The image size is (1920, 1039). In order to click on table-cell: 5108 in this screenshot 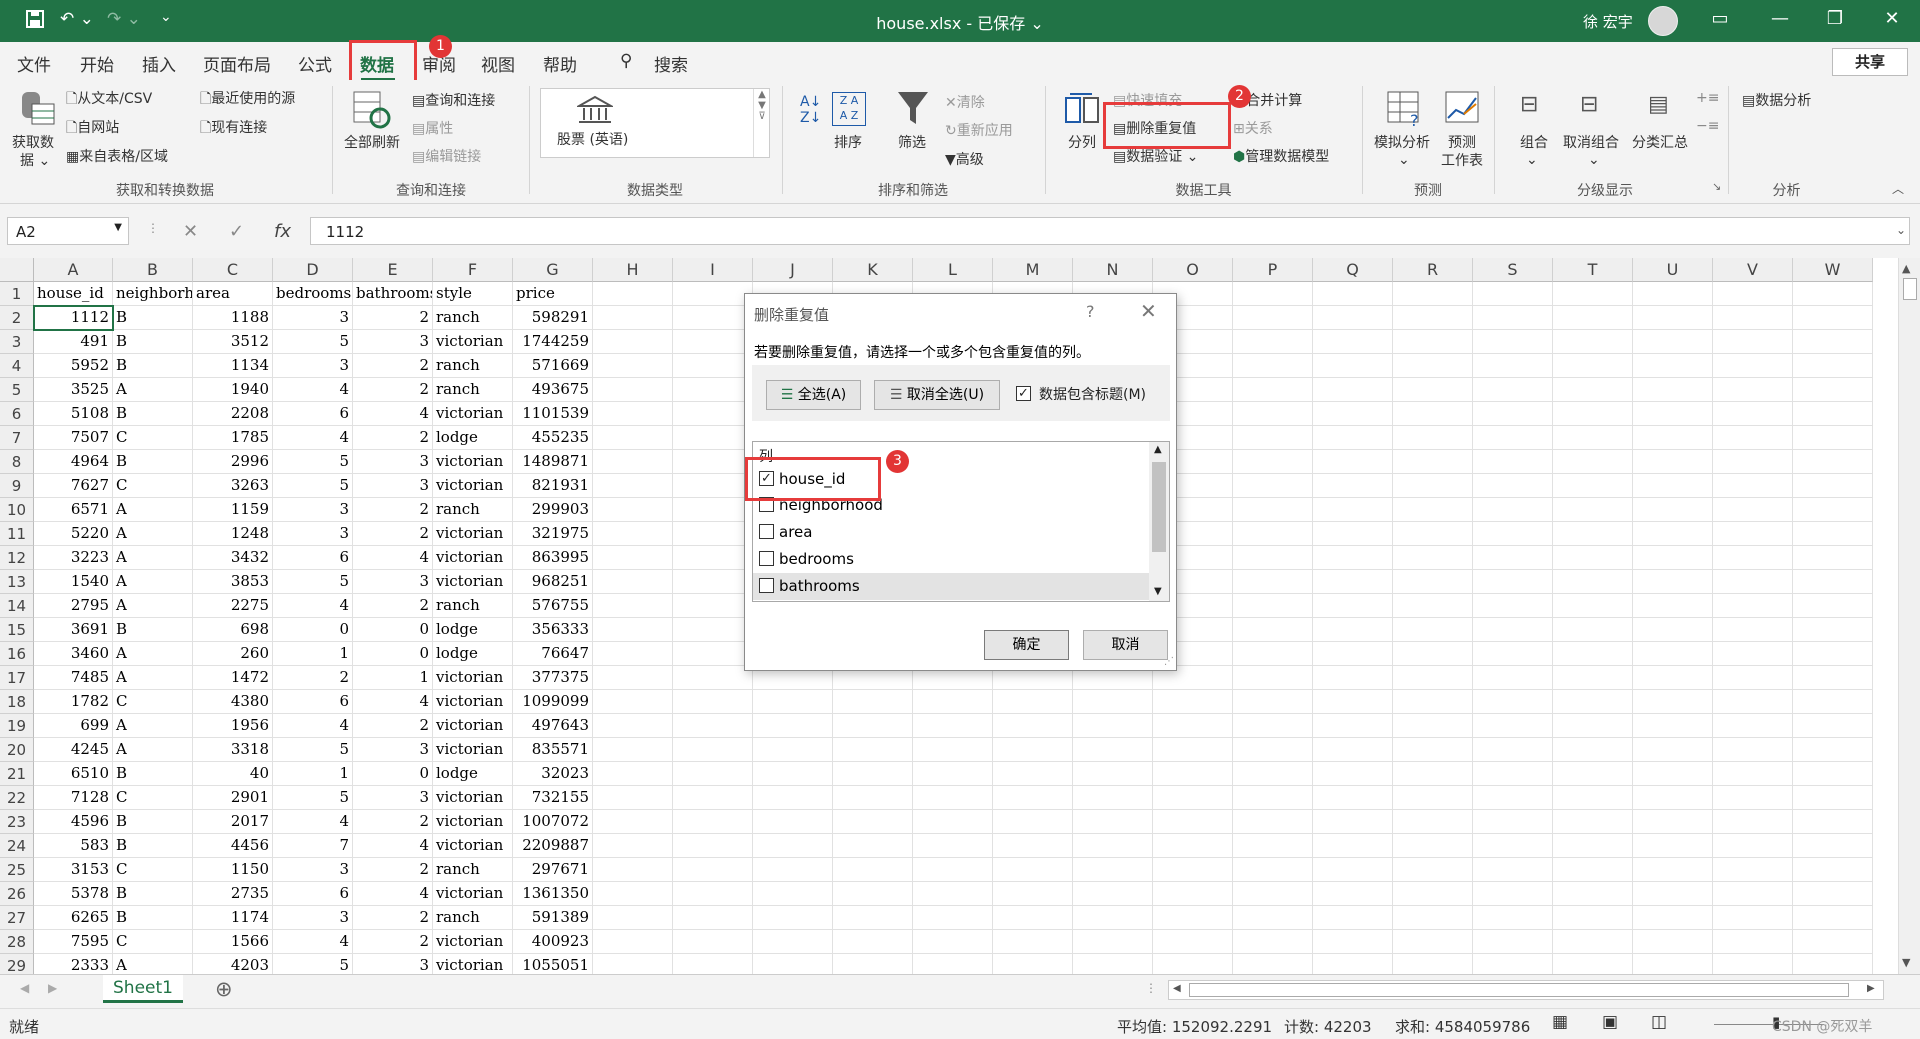, I will do `click(73, 414)`.